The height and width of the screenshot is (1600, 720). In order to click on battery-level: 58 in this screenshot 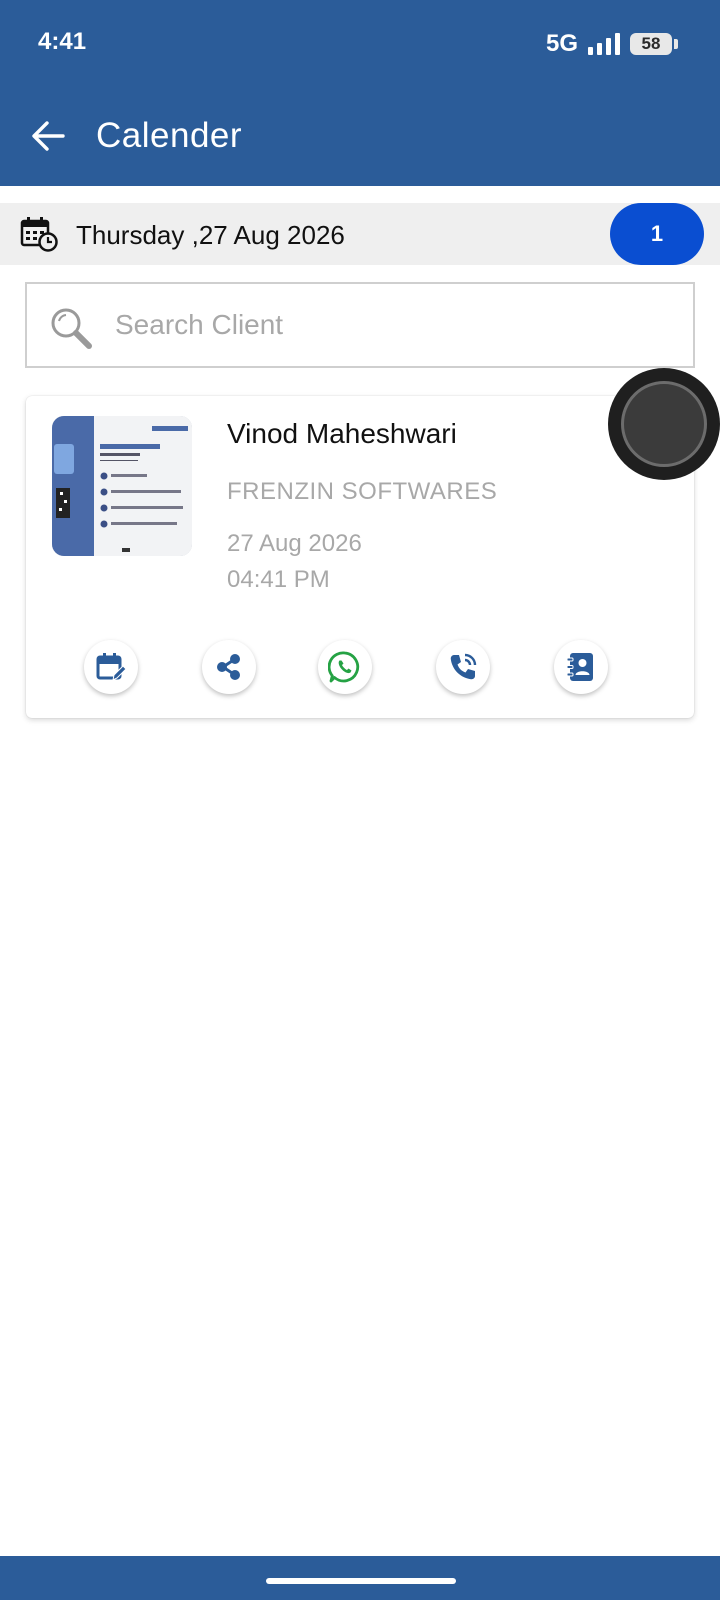, I will do `click(651, 43)`.